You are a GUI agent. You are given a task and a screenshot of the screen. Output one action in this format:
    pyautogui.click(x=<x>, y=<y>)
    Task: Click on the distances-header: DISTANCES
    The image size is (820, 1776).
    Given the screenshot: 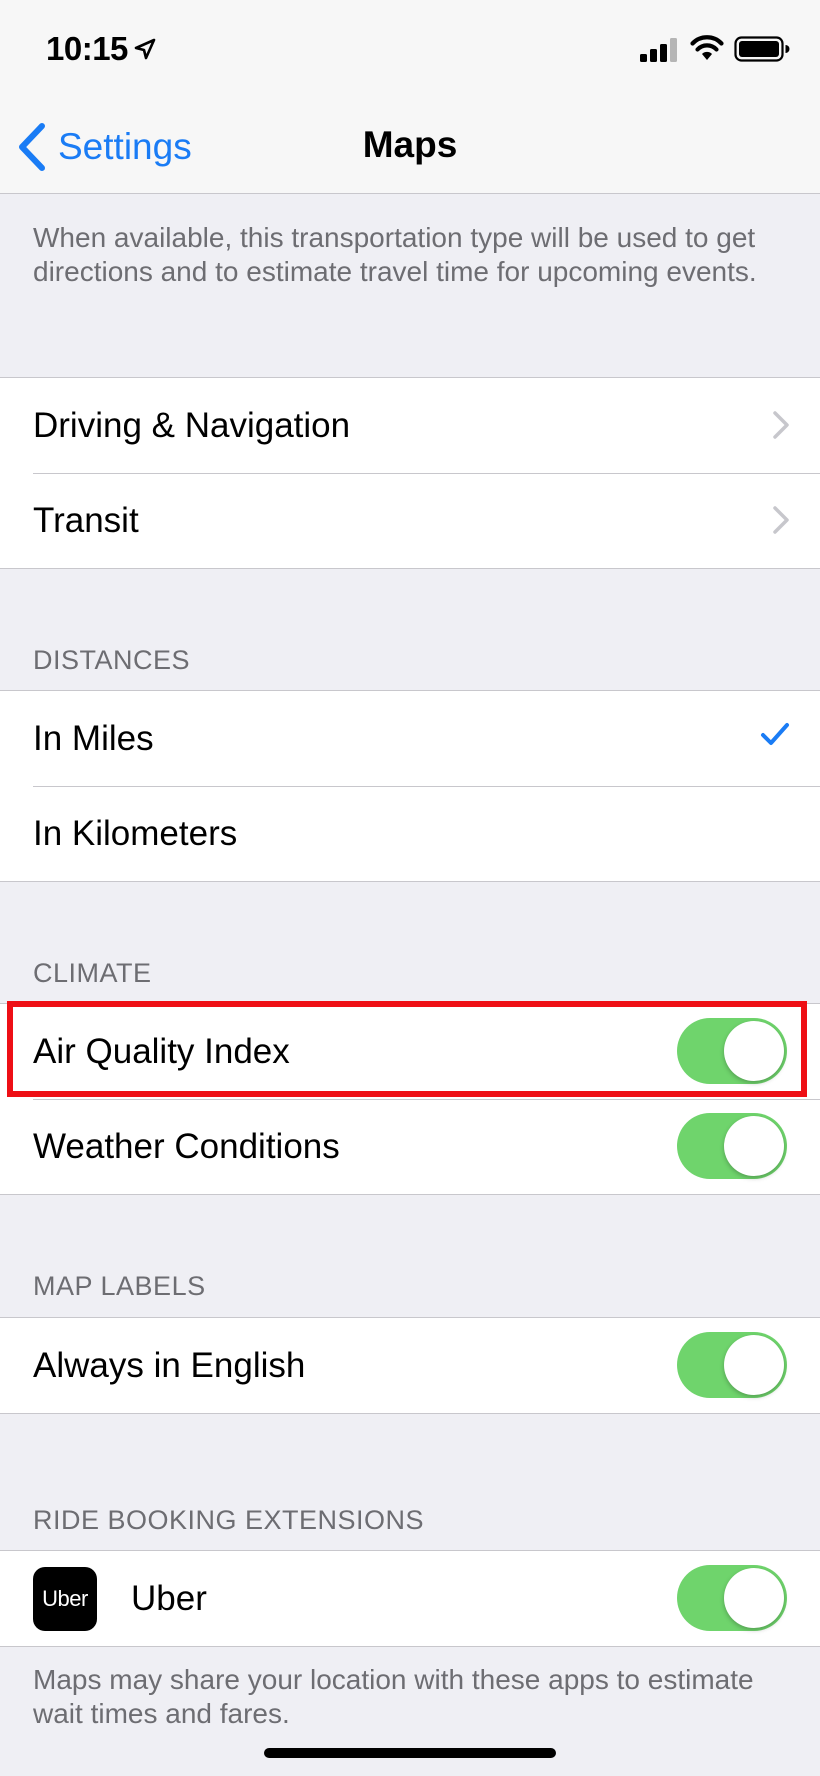 What is the action you would take?
    pyautogui.click(x=112, y=660)
    